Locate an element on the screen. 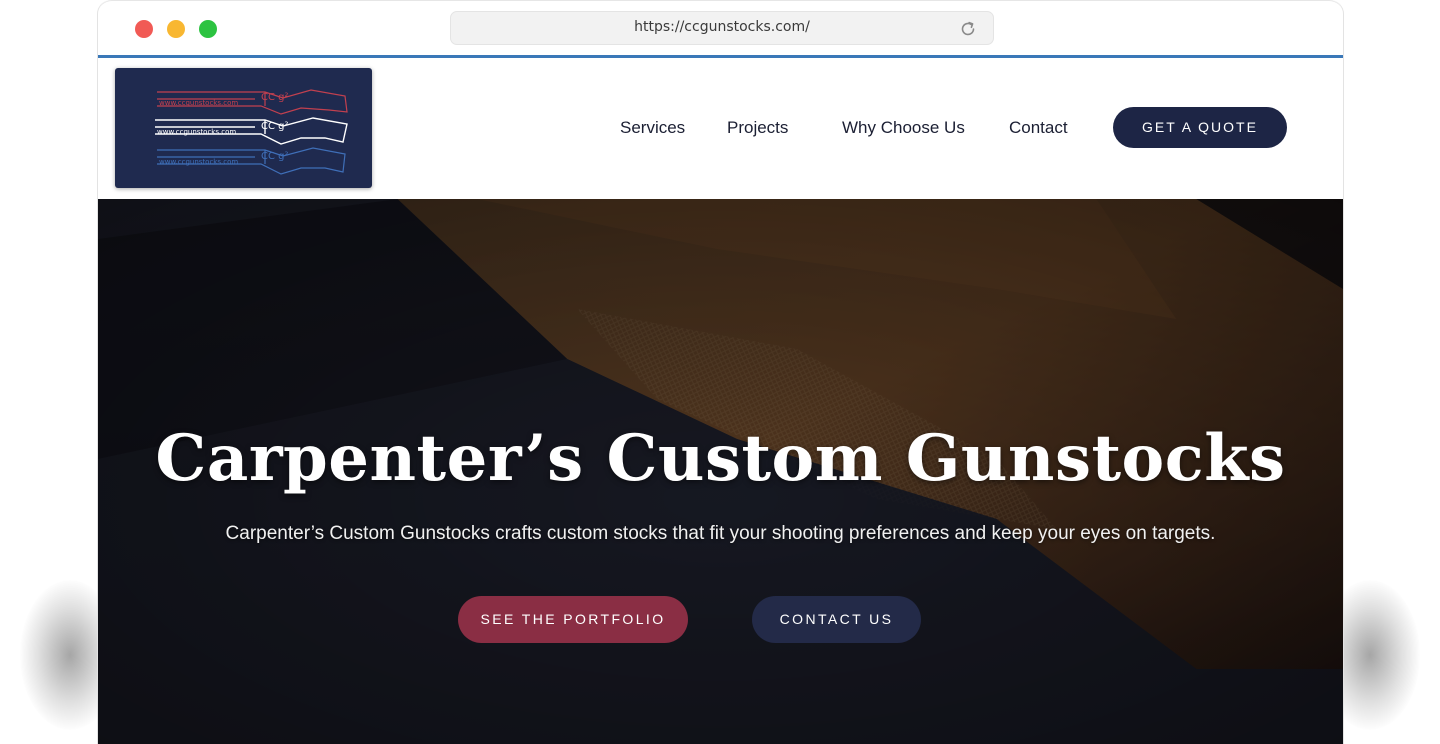 Image resolution: width=1440 pixels, height=744 pixels. browser-toolbar: https://ccgunstocks.com/ is located at coordinates (720, 27).